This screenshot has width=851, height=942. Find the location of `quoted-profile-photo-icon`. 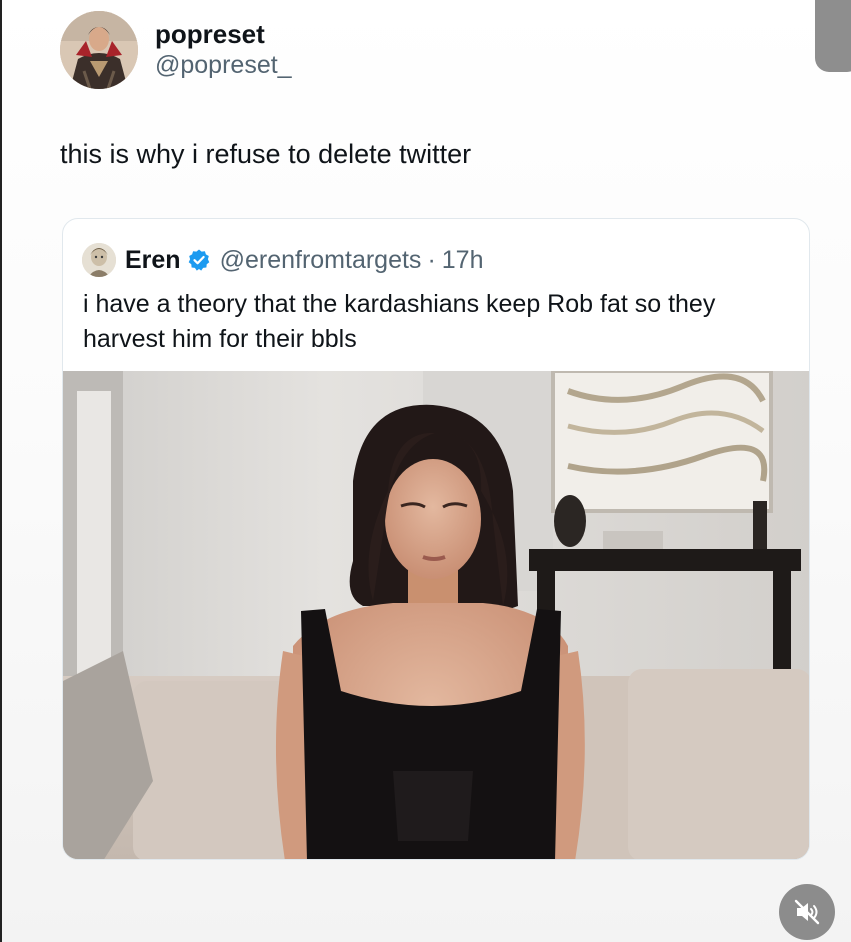

quoted-profile-photo-icon is located at coordinates (99, 260).